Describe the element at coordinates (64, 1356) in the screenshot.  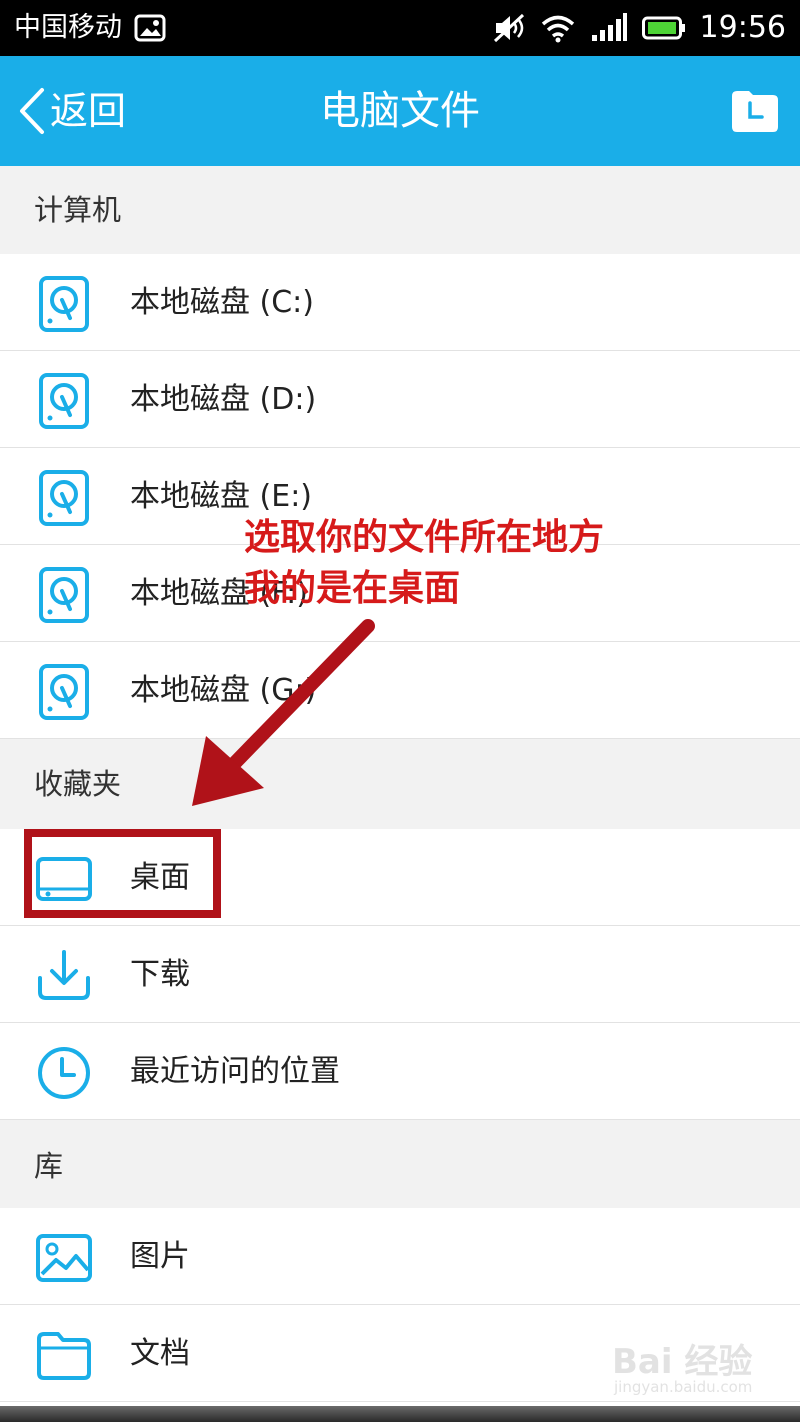
I see `folder-icon` at that location.